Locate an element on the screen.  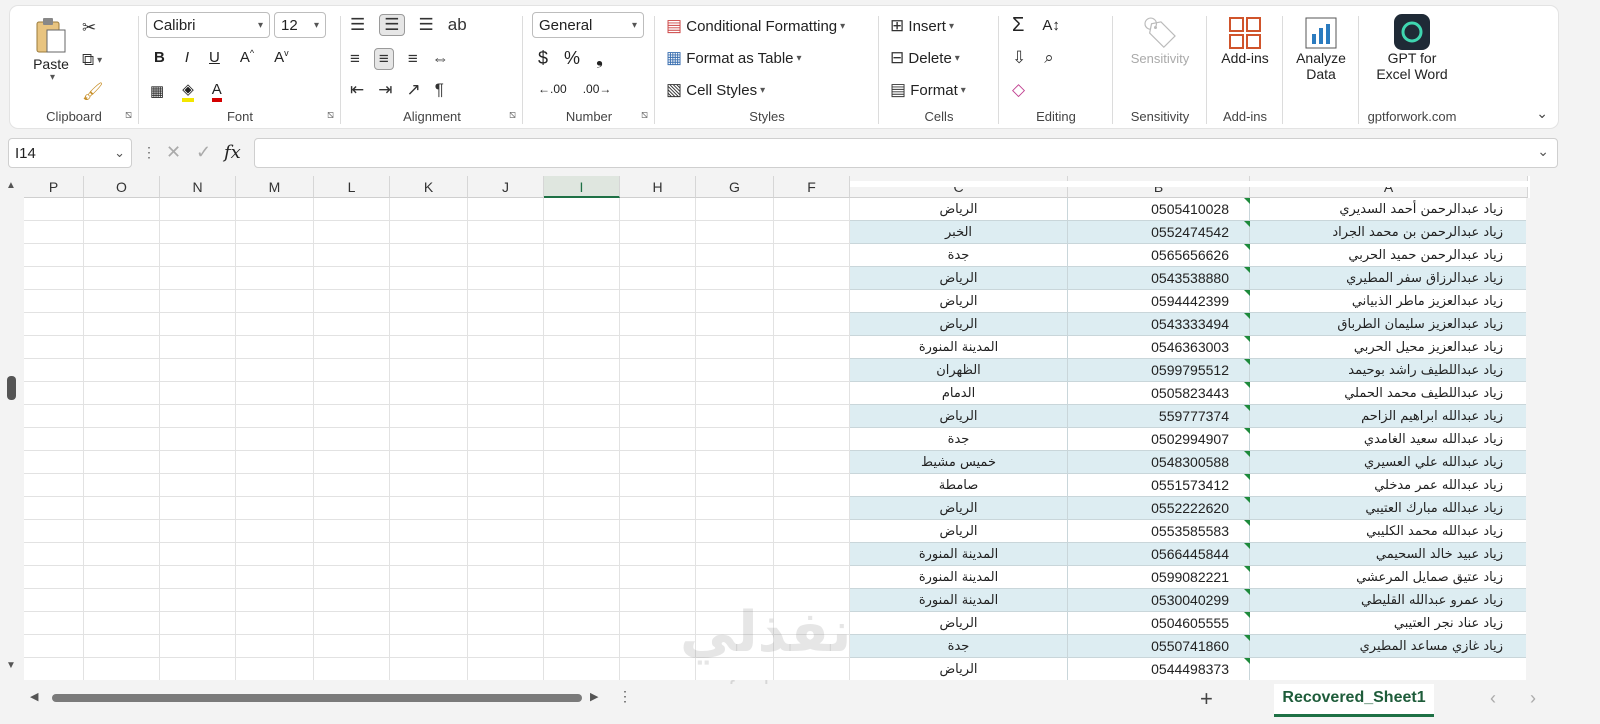
column-header-l: L is located at coordinates (352, 187).